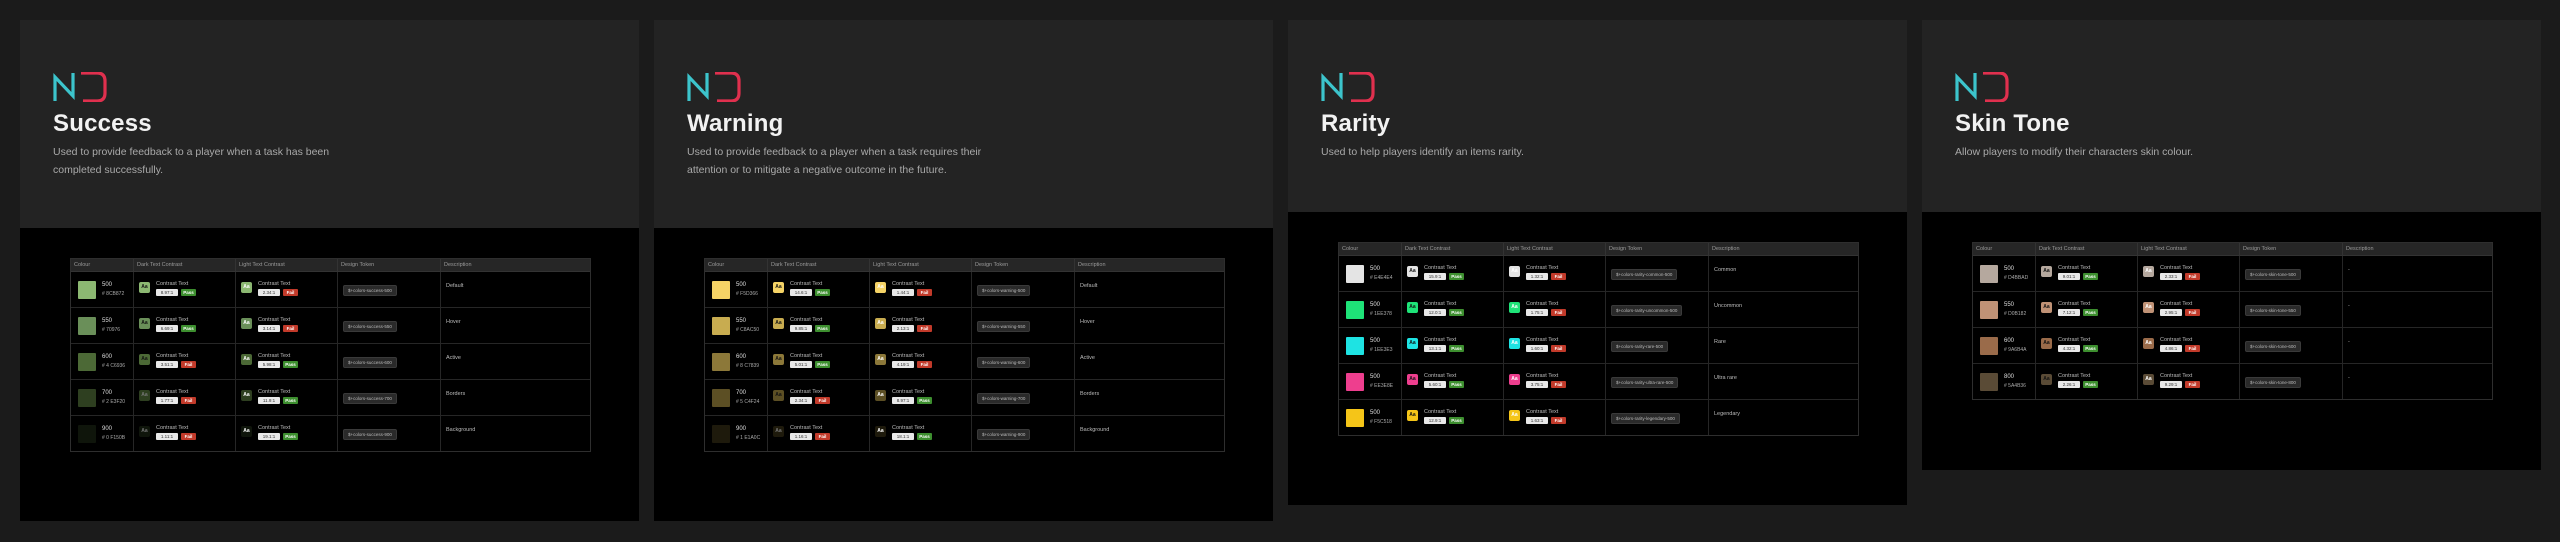  I want to click on light-contrast-cell: Aa Contrast Text 11.9:1 Pass, so click(287, 397).